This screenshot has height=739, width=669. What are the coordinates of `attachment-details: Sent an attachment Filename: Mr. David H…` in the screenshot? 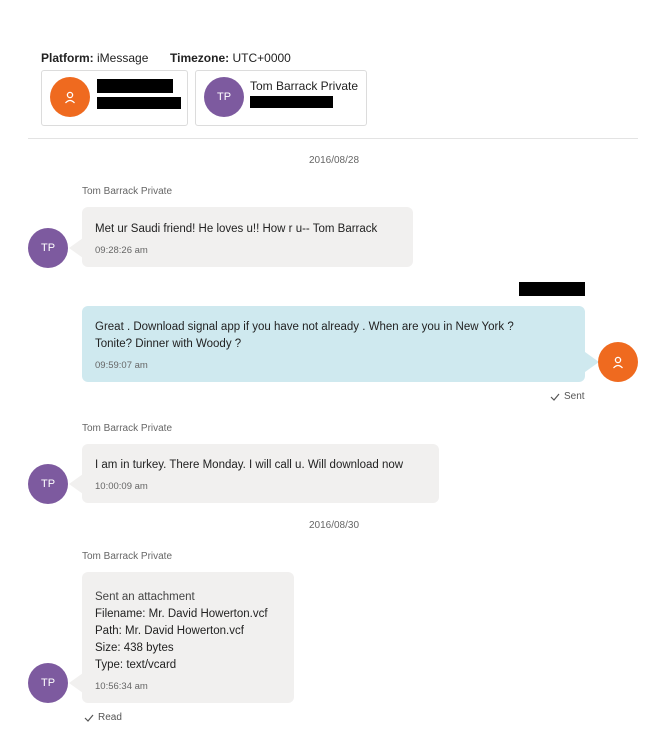 It's located at (181, 631).